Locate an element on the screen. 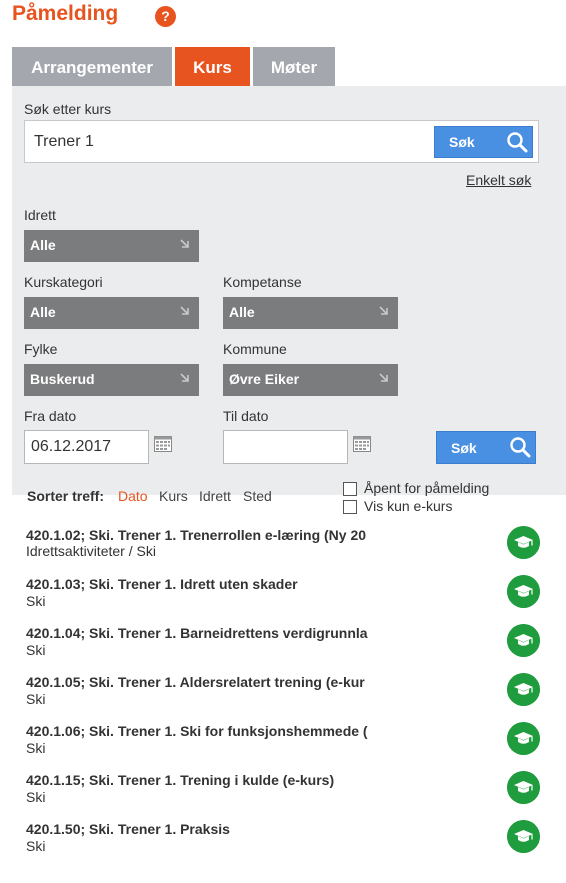 This screenshot has height=883, width=566. search-label: Søk etter kurs is located at coordinates (68, 109).